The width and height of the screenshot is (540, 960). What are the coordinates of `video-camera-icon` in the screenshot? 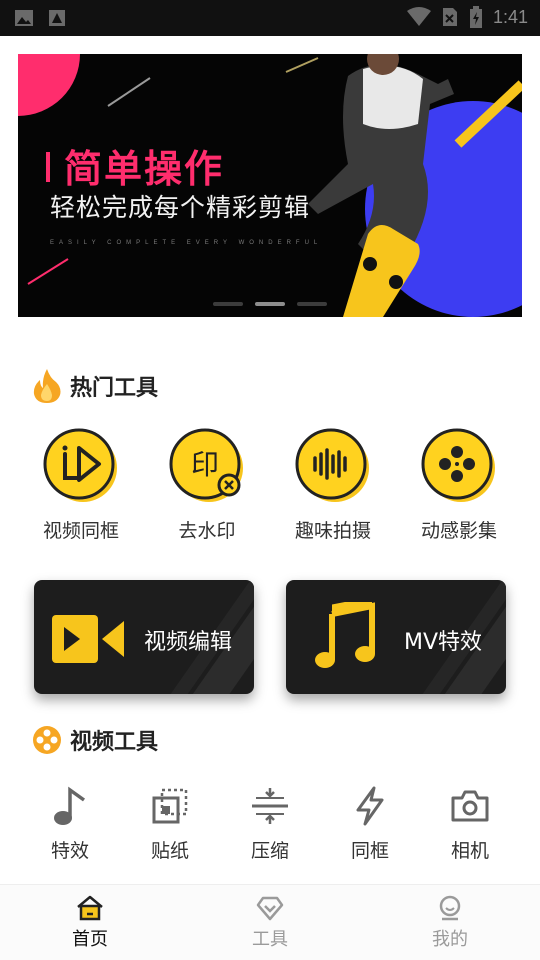 It's located at (88, 639).